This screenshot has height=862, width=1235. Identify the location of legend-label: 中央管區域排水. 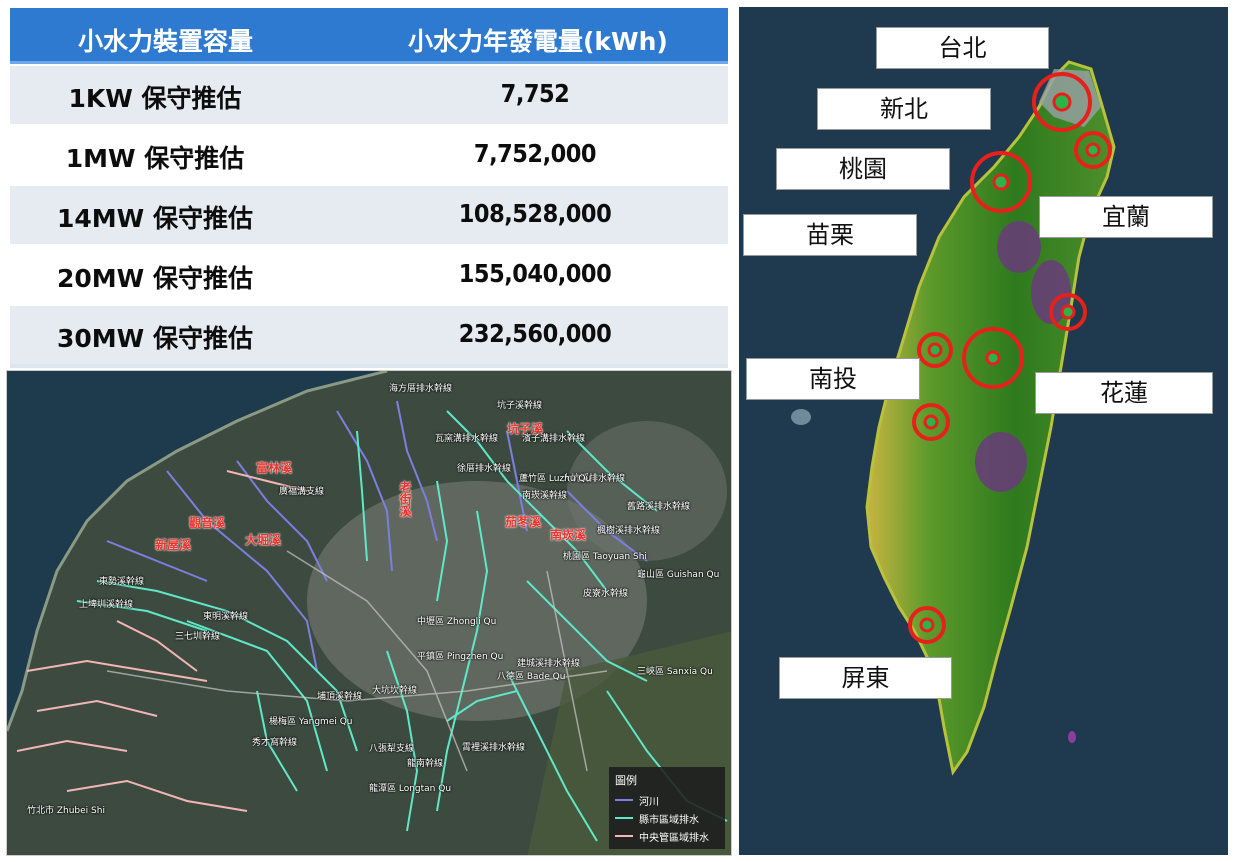
(674, 838).